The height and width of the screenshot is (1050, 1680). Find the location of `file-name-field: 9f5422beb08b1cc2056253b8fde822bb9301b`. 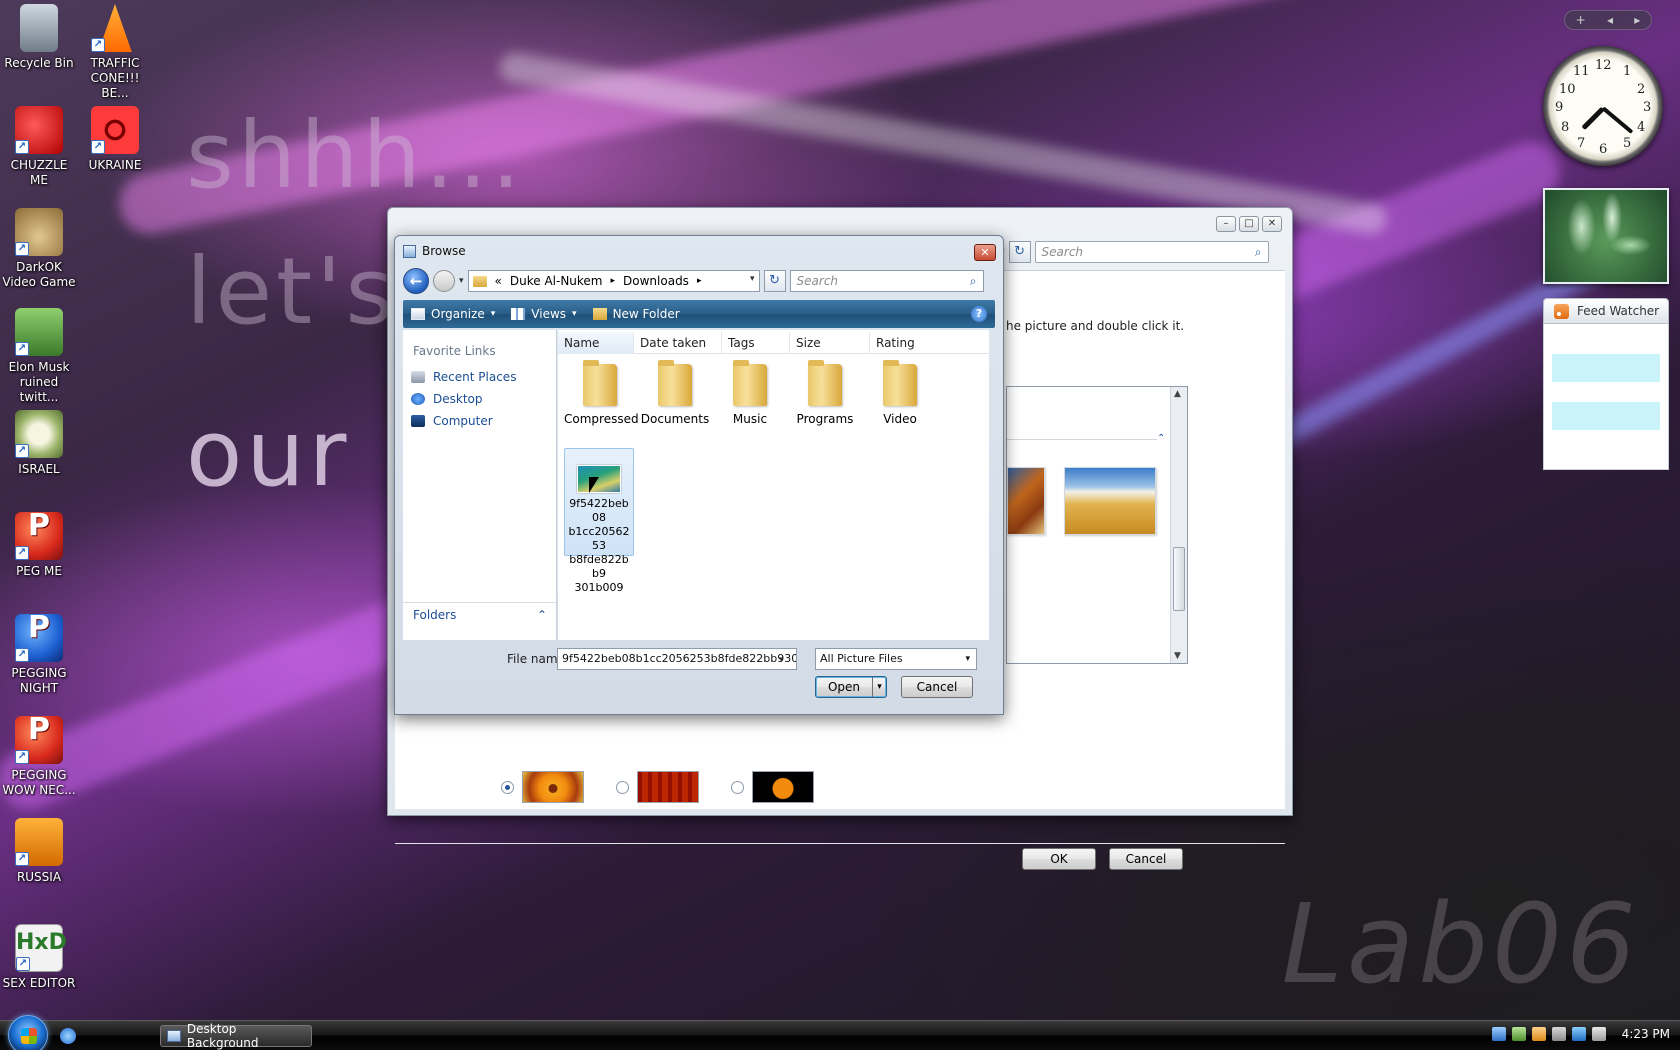

file-name-field: 9f5422beb08b1cc2056253b8fde822bb9301b is located at coordinates (677, 659).